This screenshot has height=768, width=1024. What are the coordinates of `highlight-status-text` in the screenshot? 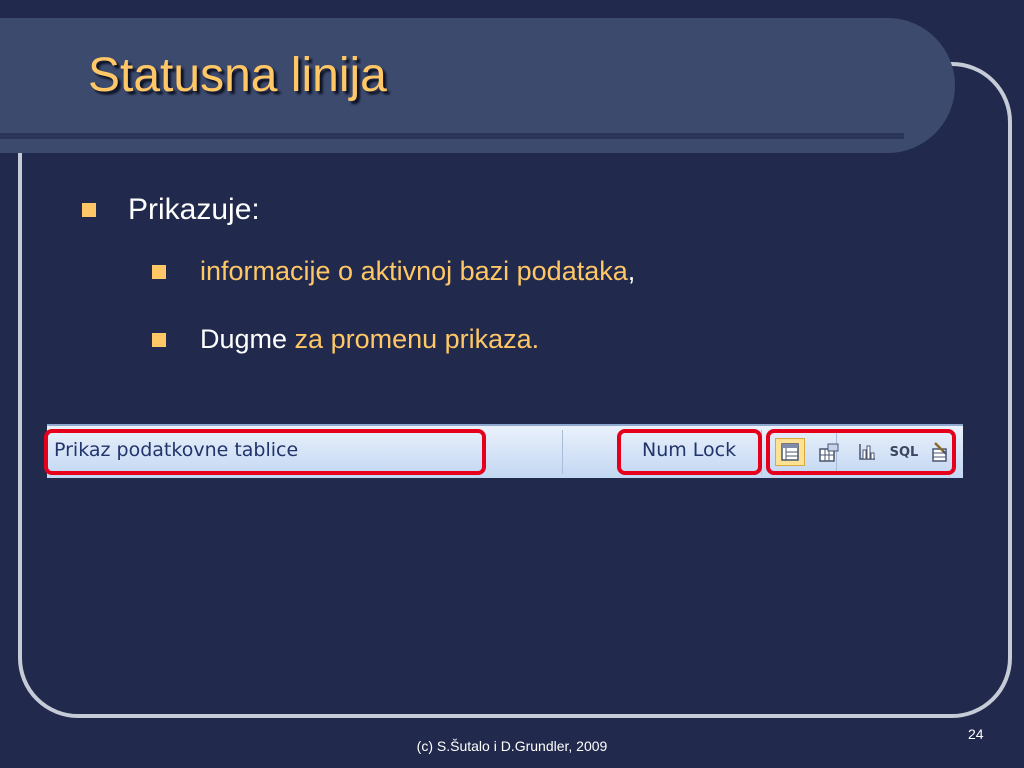 It's located at (265, 452).